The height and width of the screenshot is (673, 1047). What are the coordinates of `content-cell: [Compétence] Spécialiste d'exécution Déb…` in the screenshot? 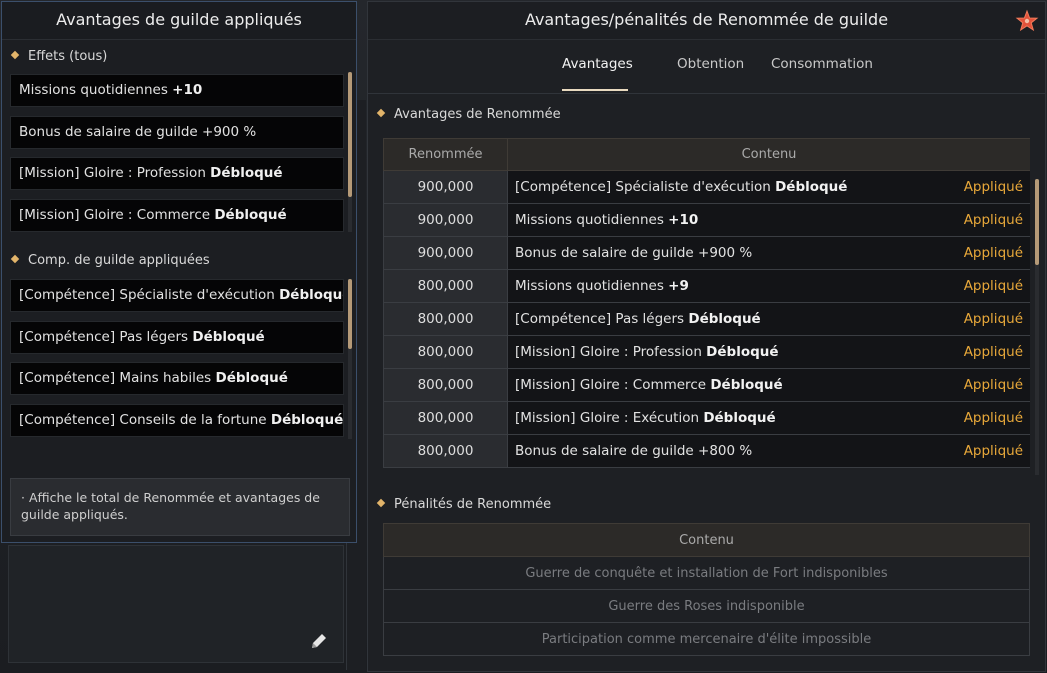 It's located at (768, 187).